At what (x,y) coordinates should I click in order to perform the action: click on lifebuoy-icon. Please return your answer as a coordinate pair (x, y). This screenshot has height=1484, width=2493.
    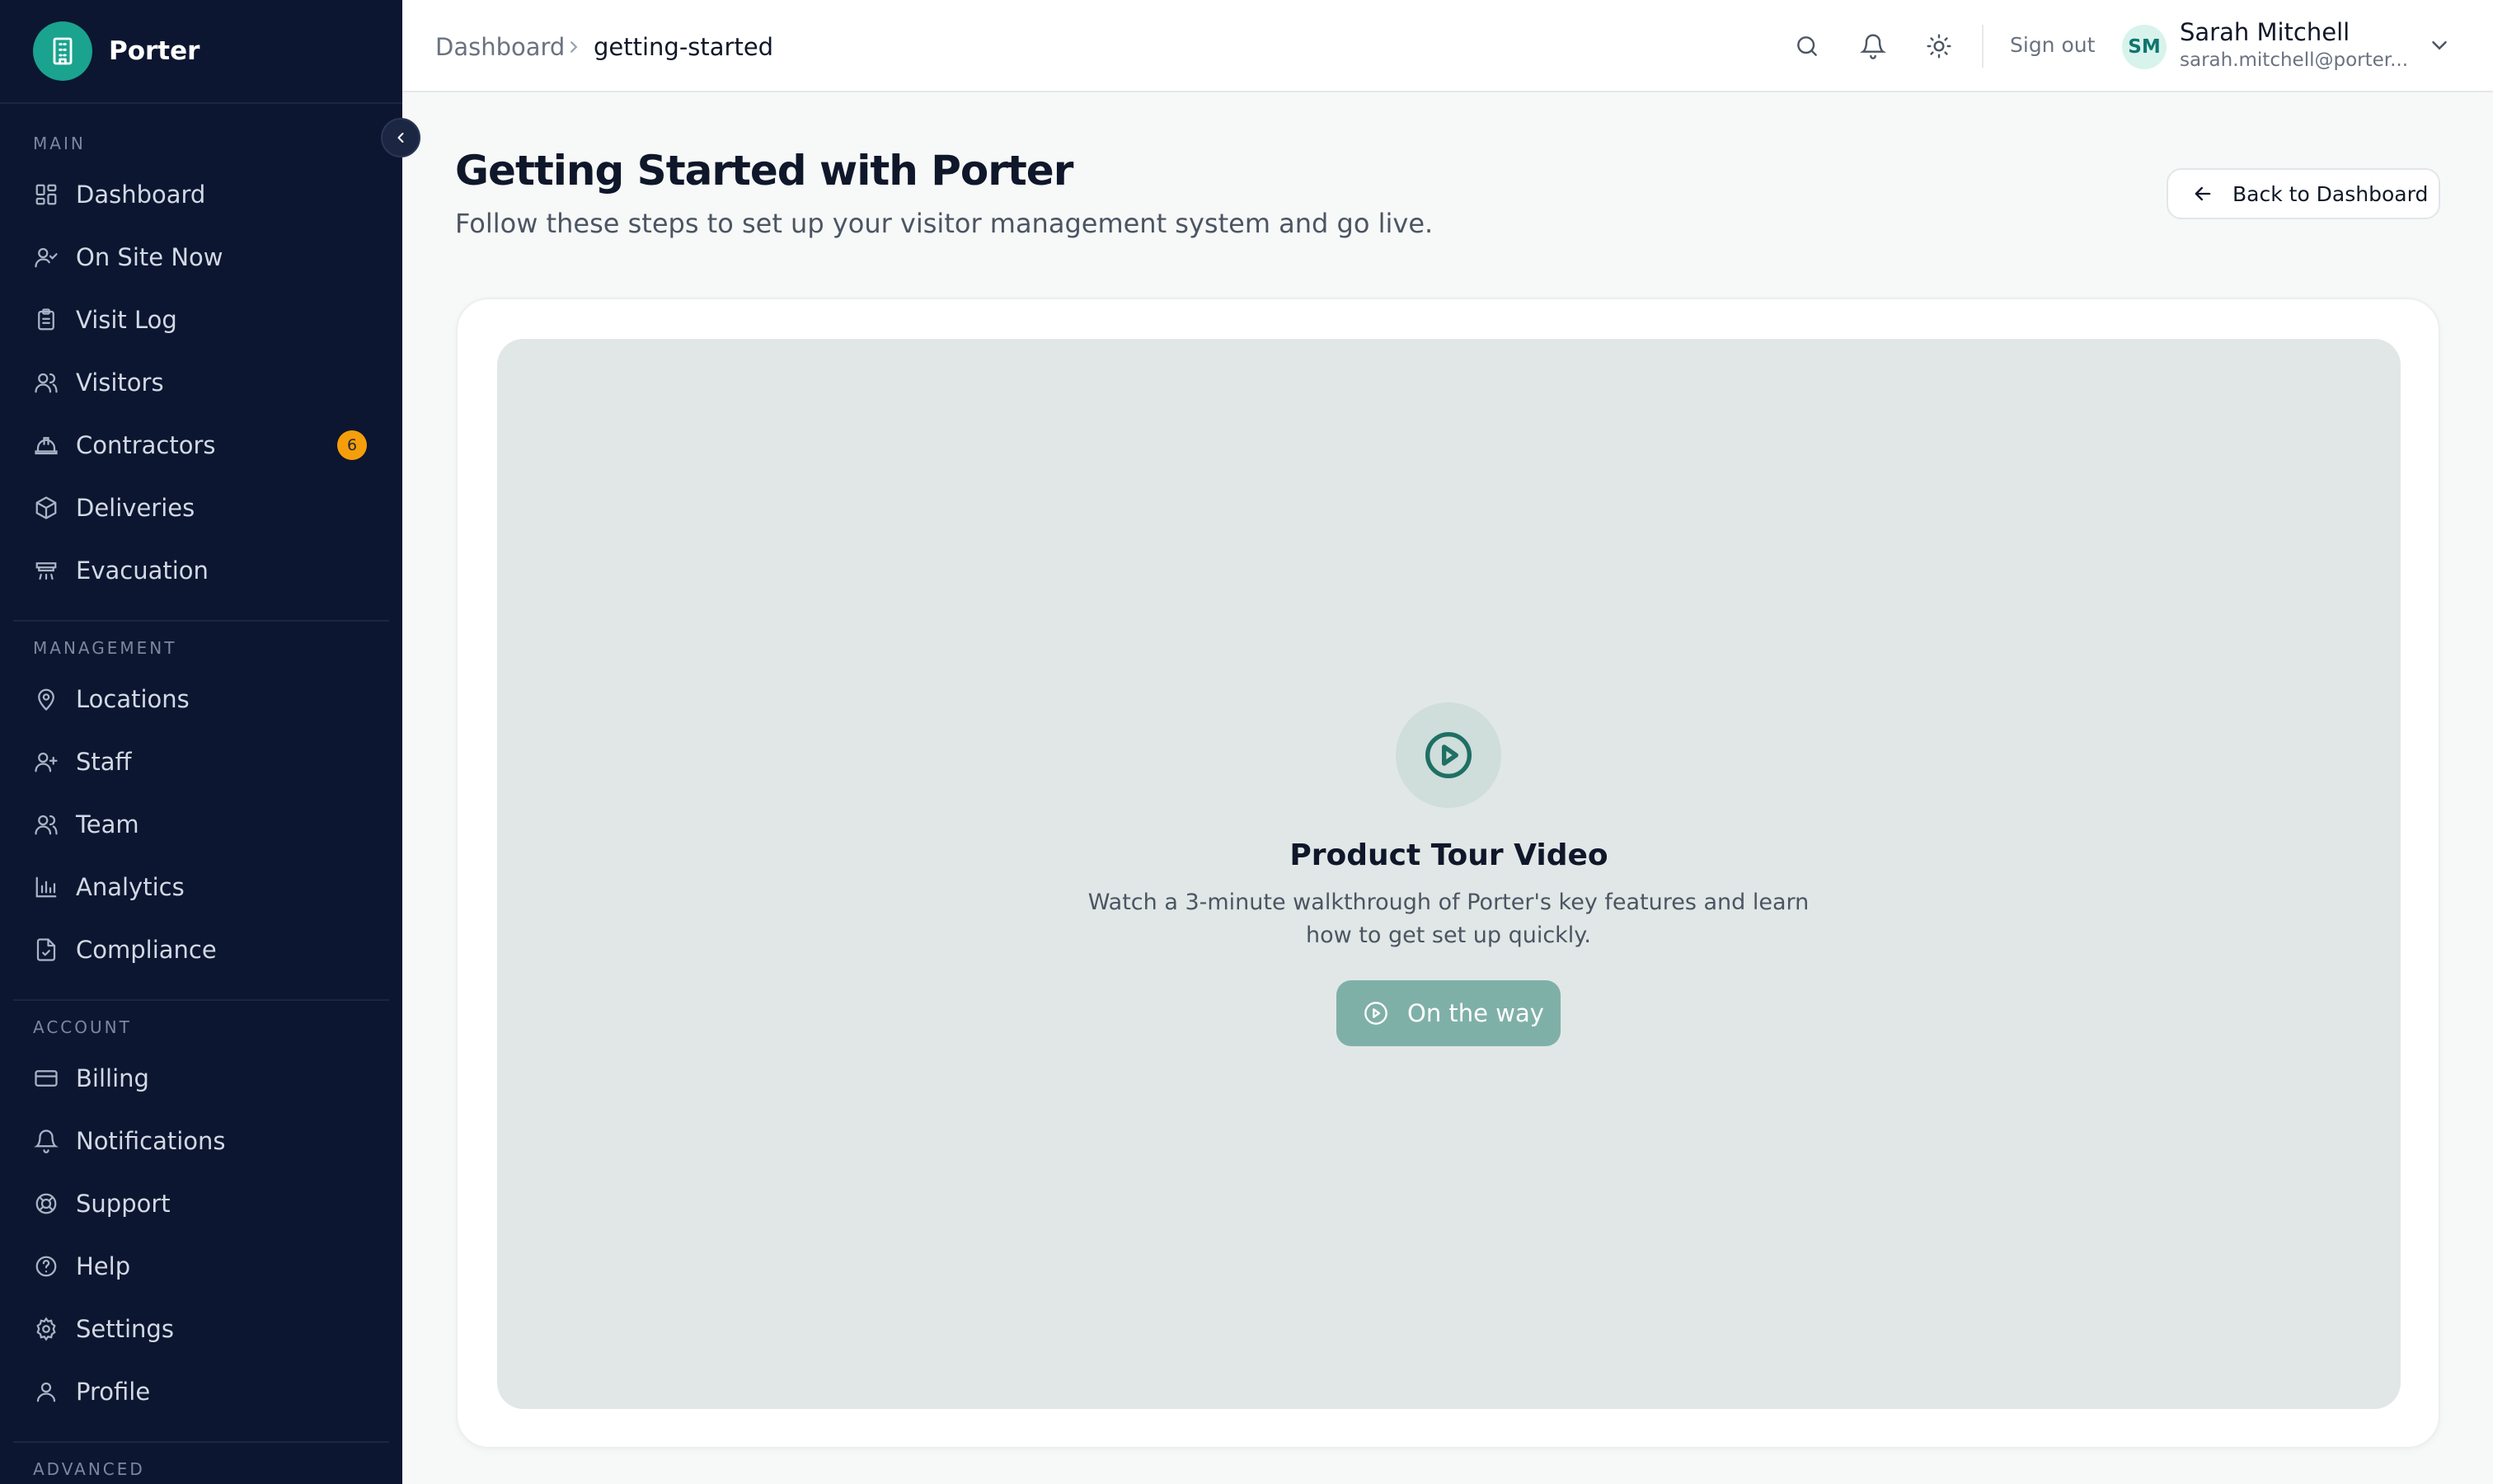
    Looking at the image, I should click on (46, 1203).